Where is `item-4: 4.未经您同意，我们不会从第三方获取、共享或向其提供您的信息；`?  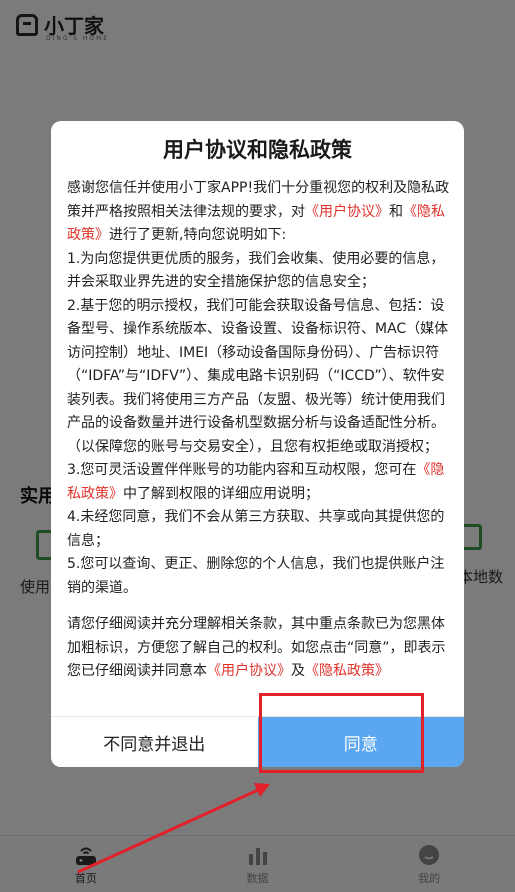 item-4: 4.未经您同意，我们不会从第三方获取、共享或向其提供您的信息； is located at coordinates (256, 529).